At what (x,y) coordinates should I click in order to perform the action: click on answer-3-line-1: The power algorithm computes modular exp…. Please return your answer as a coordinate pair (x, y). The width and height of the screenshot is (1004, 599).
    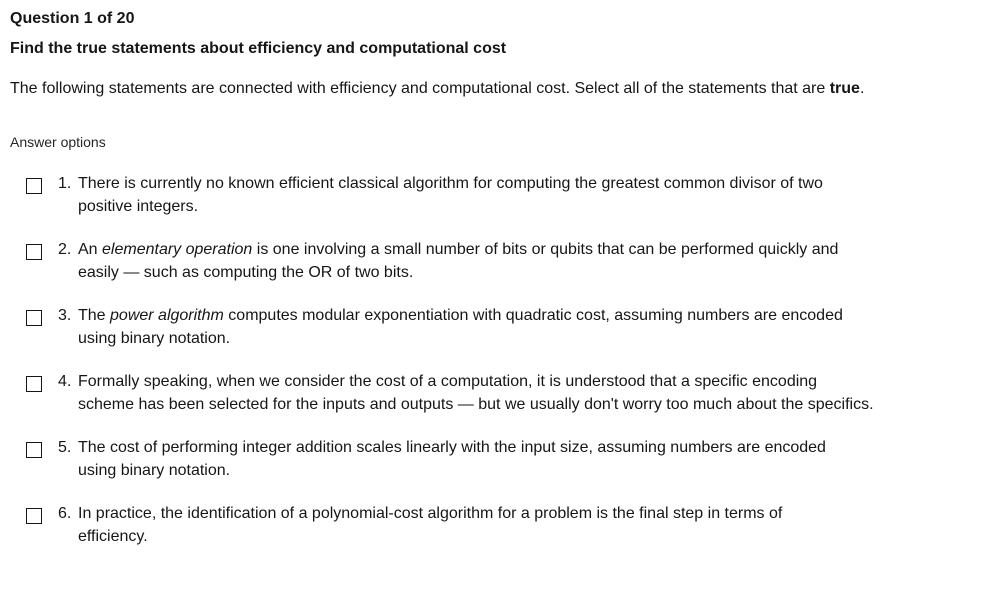
    Looking at the image, I should click on (533, 316).